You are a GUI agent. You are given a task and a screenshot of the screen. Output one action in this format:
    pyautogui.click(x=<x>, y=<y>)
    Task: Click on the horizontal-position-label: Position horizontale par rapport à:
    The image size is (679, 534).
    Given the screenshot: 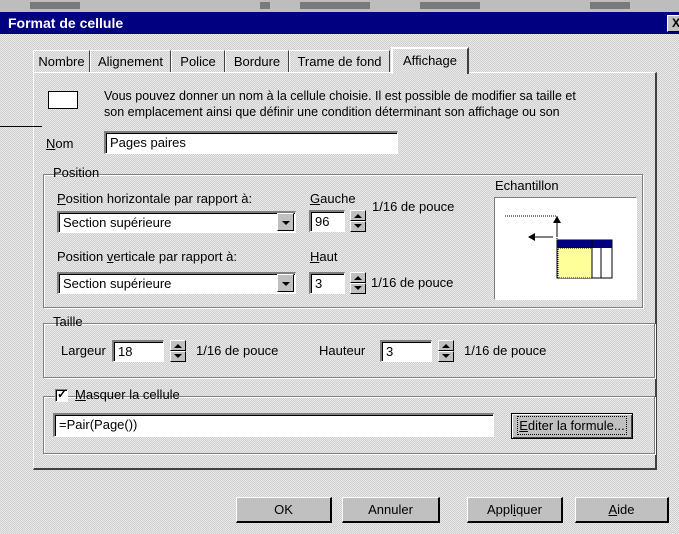 What is the action you would take?
    pyautogui.click(x=155, y=198)
    